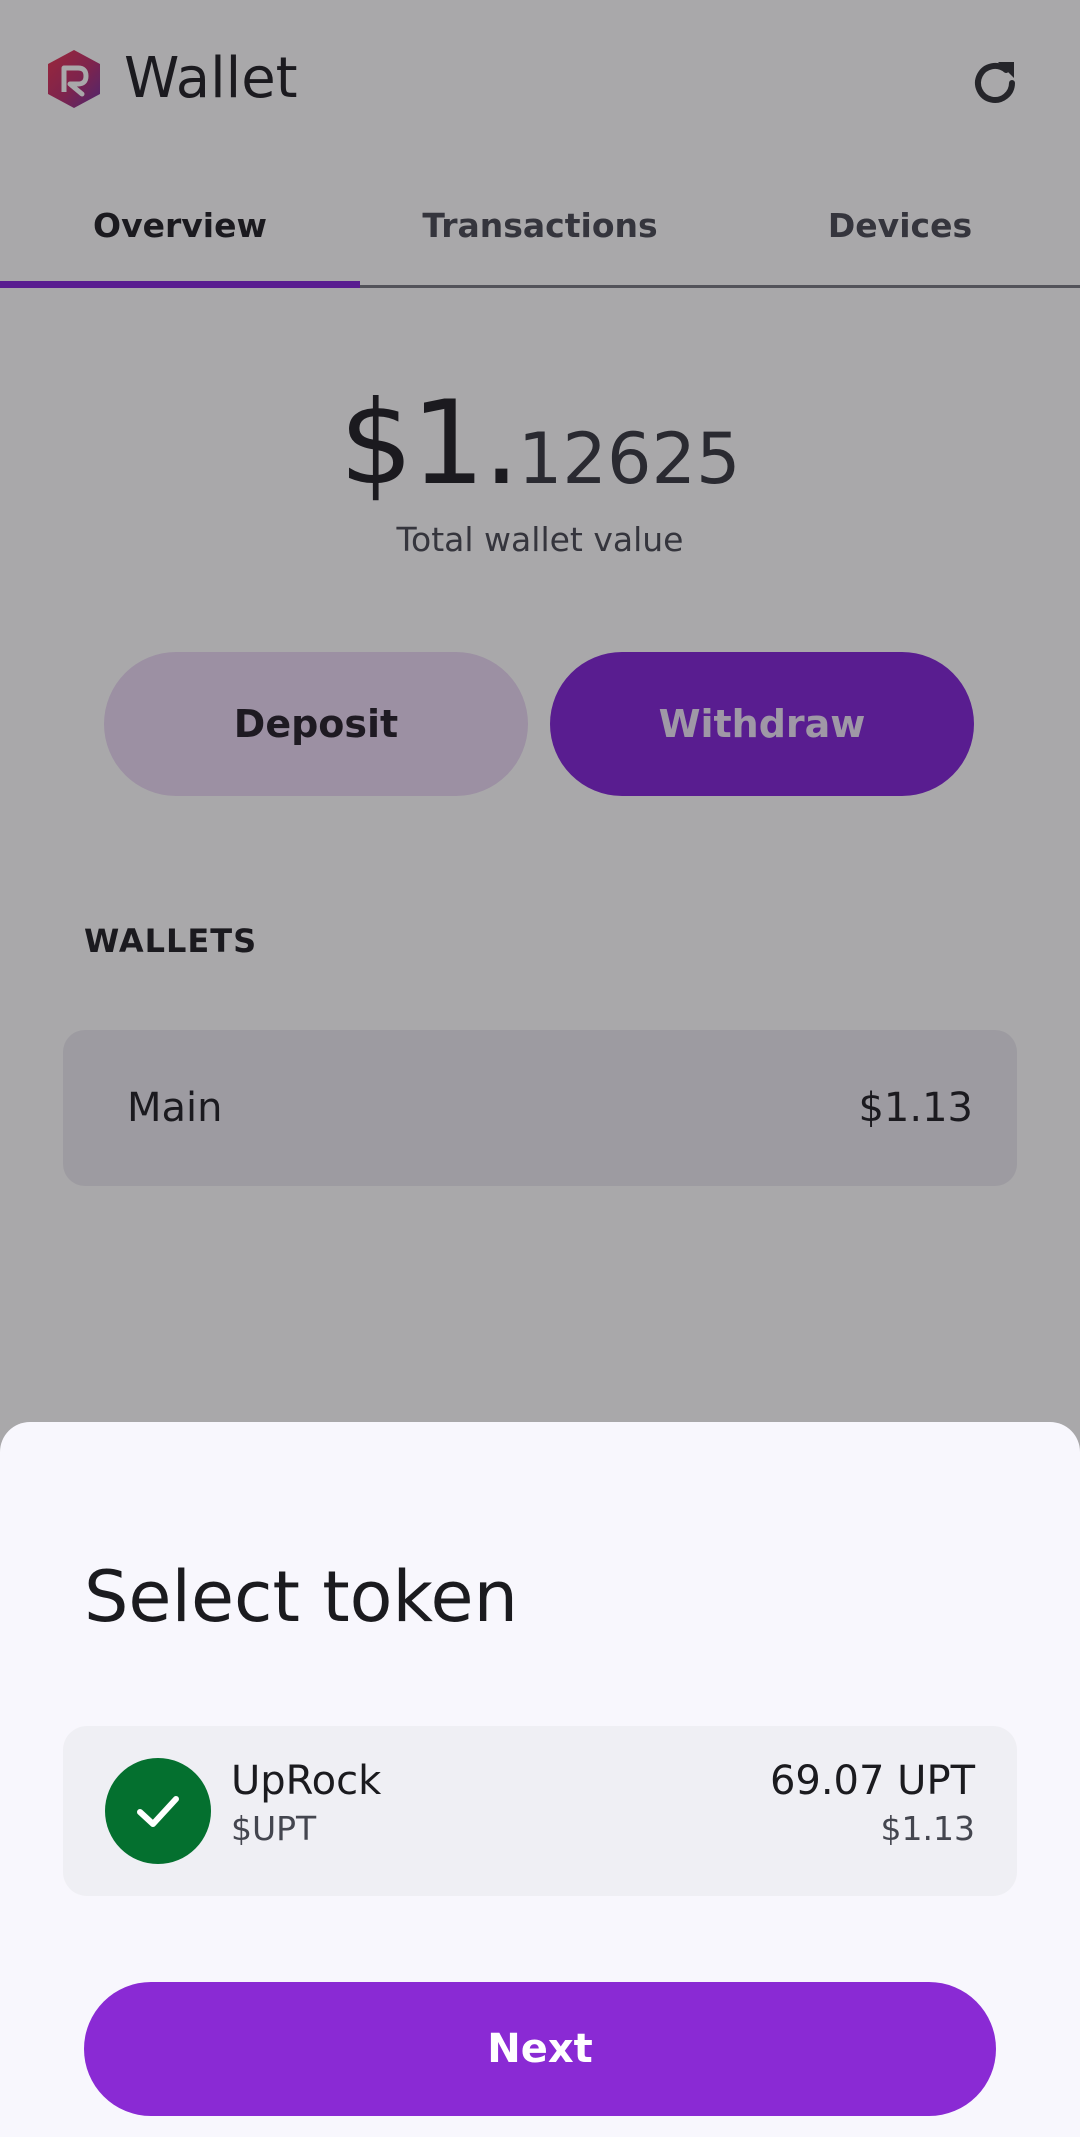  Describe the element at coordinates (301, 1597) in the screenshot. I see `sheet-title: Select token` at that location.